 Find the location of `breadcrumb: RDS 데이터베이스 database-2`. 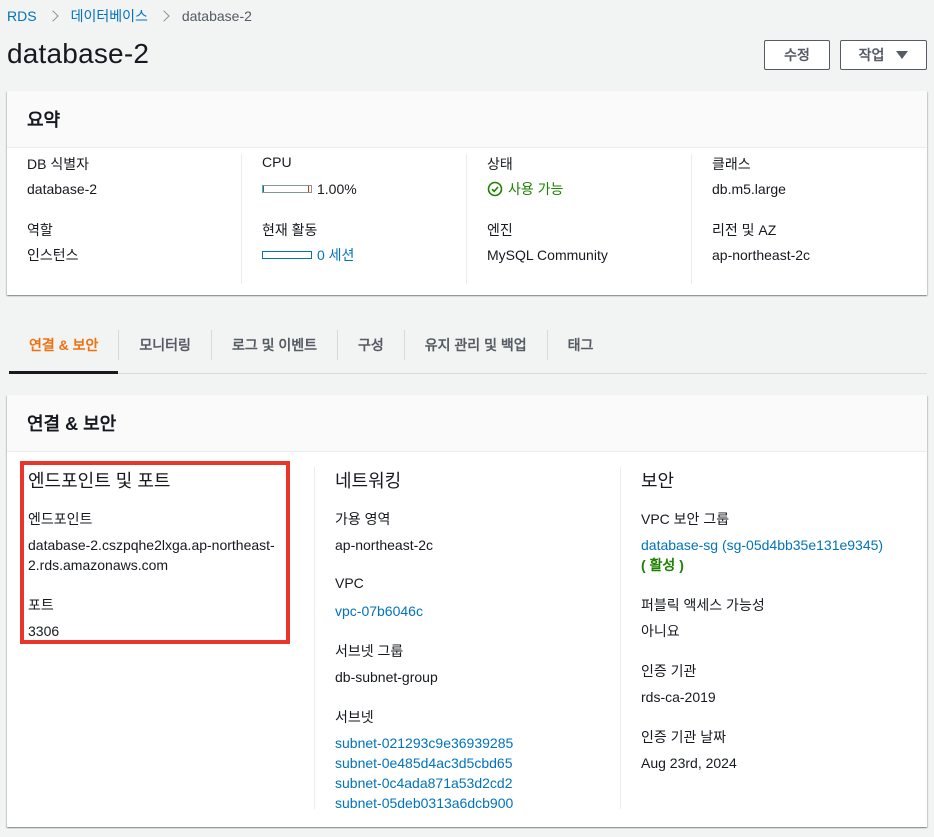

breadcrumb: RDS 데이터베이스 database-2 is located at coordinates (129, 16).